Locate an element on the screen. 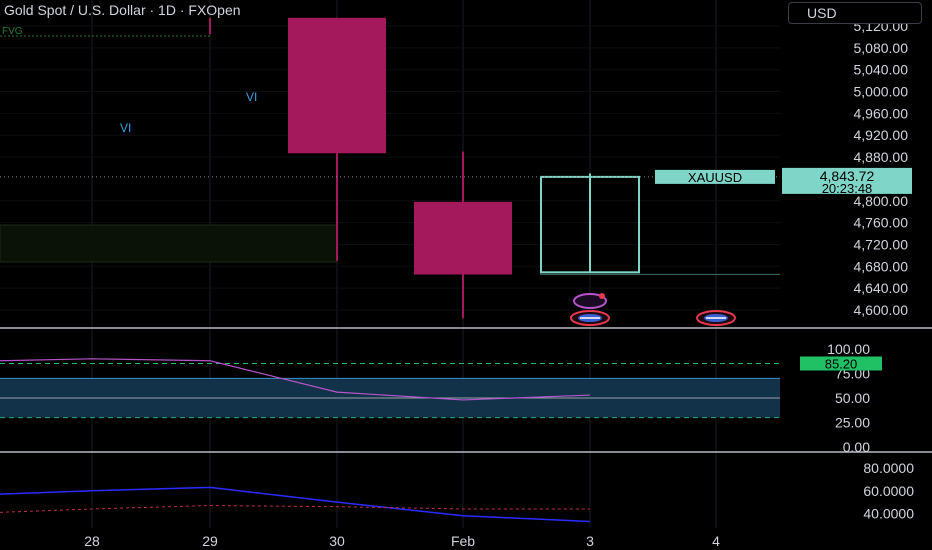 This screenshot has height=550, width=932. rsi-axis-tick: 25.00 is located at coordinates (852, 423).